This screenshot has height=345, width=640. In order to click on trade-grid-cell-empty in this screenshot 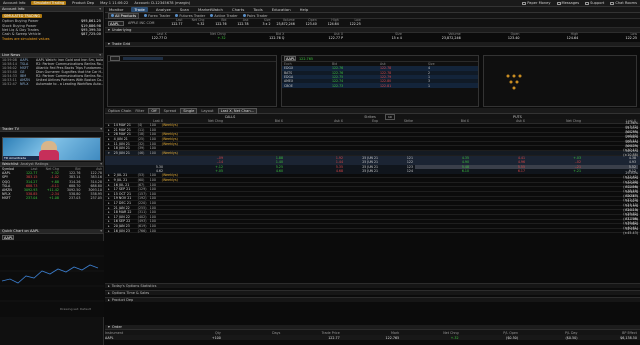, I will do `click(192, 81)`.